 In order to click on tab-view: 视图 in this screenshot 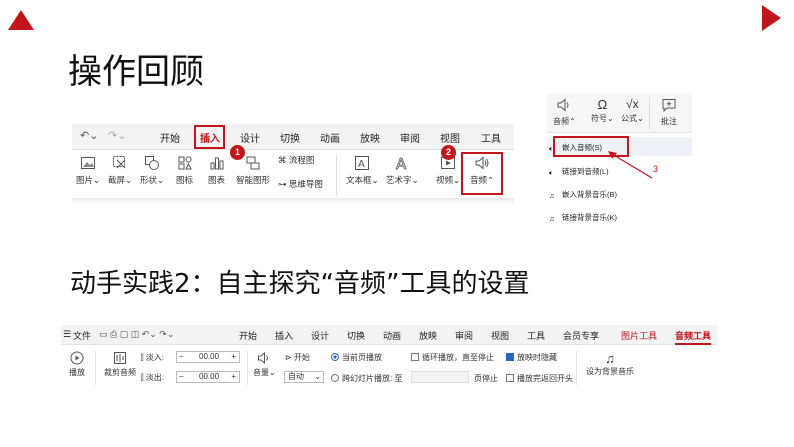, I will do `click(450, 137)`.